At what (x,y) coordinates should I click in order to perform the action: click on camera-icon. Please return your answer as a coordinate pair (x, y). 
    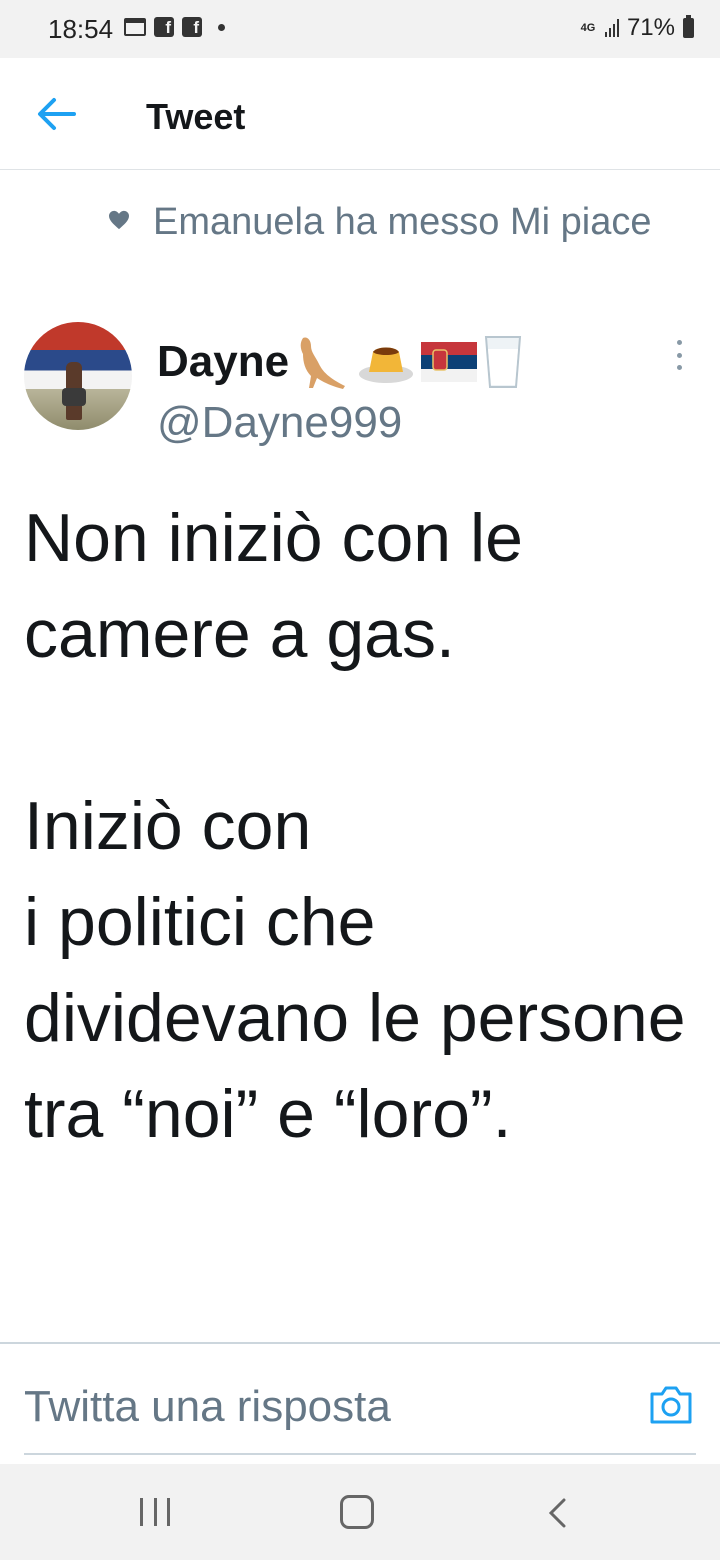
    Looking at the image, I should click on (671, 1405).